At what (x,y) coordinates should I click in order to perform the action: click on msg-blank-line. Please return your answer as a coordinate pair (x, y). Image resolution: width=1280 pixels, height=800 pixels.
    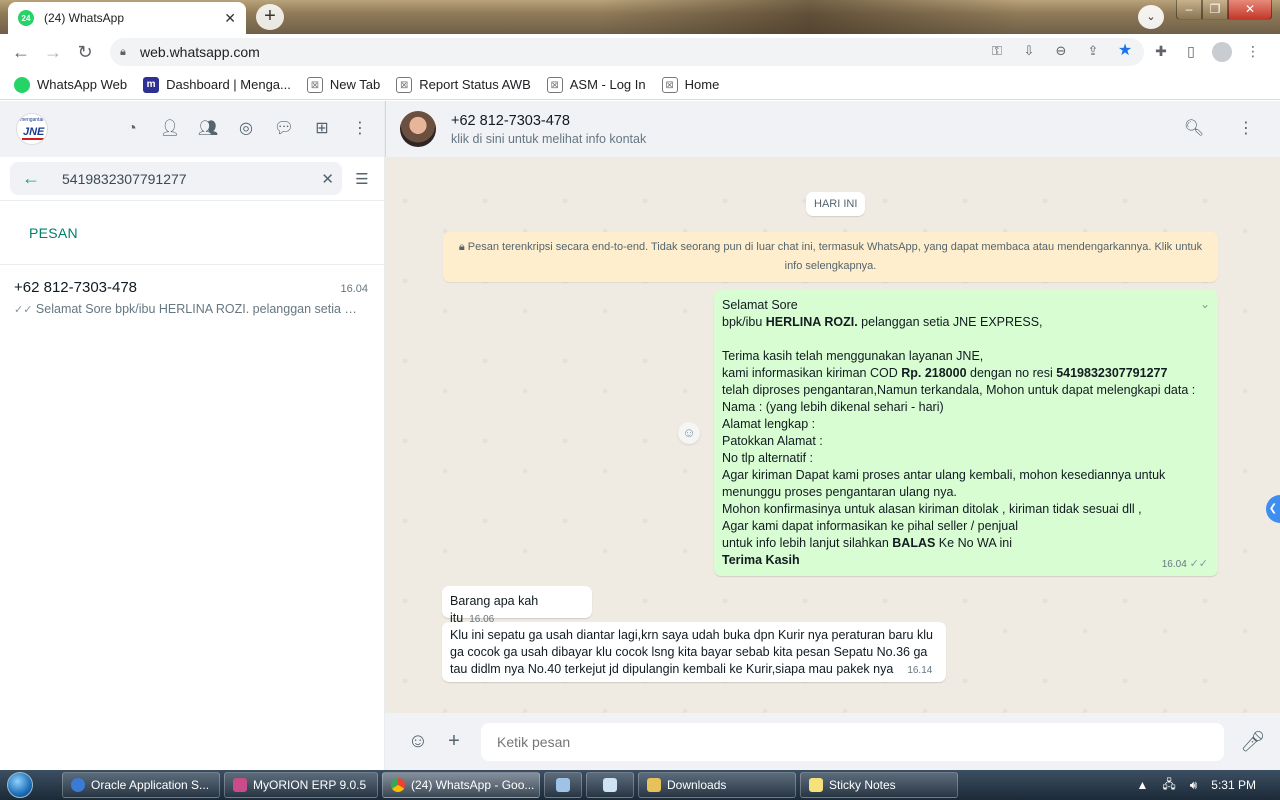
    Looking at the image, I should click on (966, 339).